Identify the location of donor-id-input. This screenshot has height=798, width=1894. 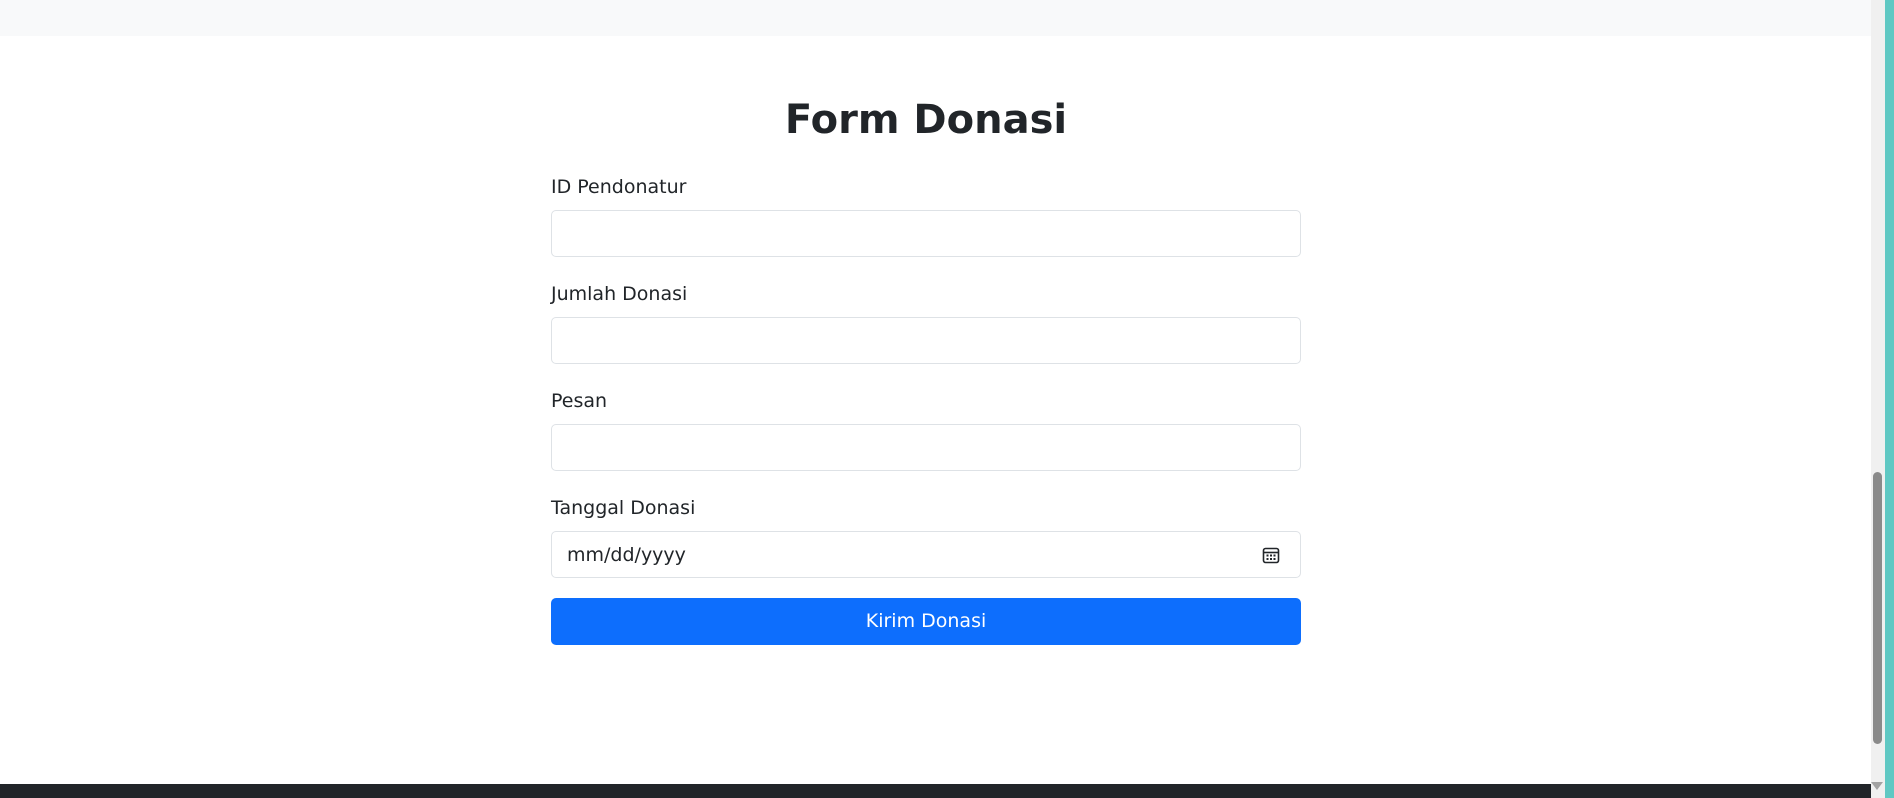
(926, 233).